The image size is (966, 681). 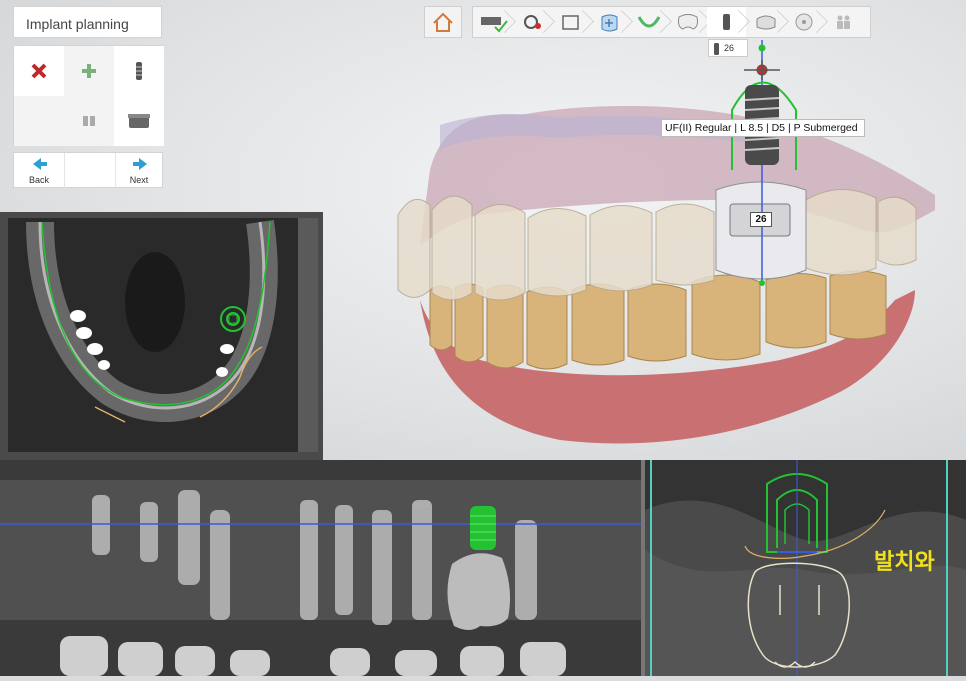 What do you see at coordinates (38, 180) in the screenshot?
I see `back-label: Back` at bounding box center [38, 180].